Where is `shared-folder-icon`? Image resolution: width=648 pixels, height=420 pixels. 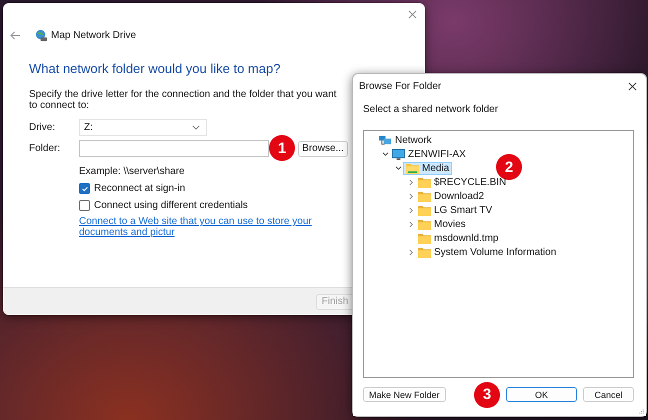
shared-folder-icon is located at coordinates (412, 168).